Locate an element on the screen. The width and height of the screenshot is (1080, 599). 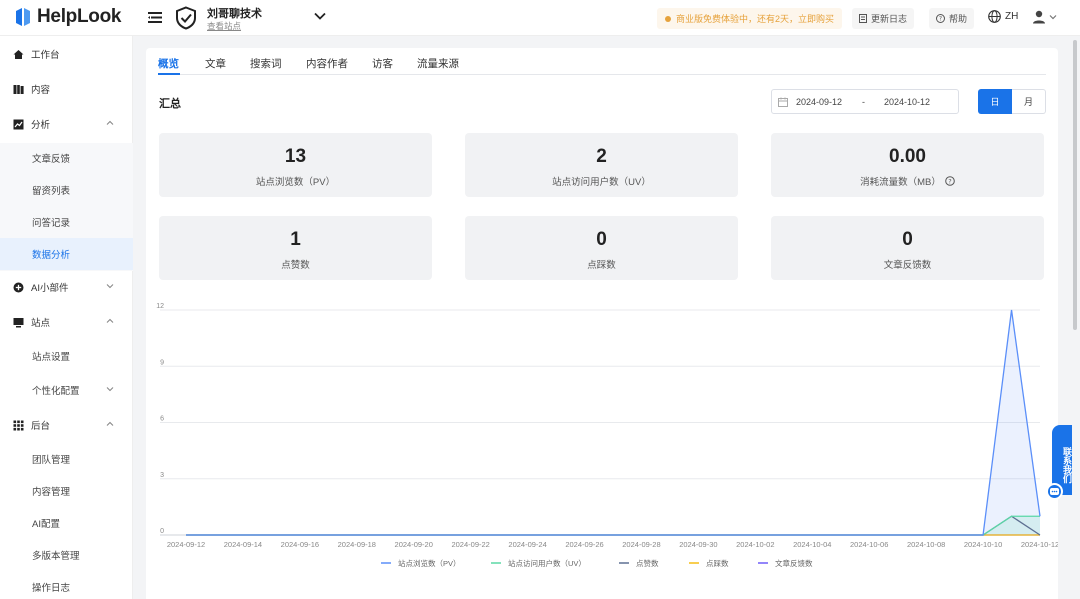
user-menu is located at coordinates (1044, 17).